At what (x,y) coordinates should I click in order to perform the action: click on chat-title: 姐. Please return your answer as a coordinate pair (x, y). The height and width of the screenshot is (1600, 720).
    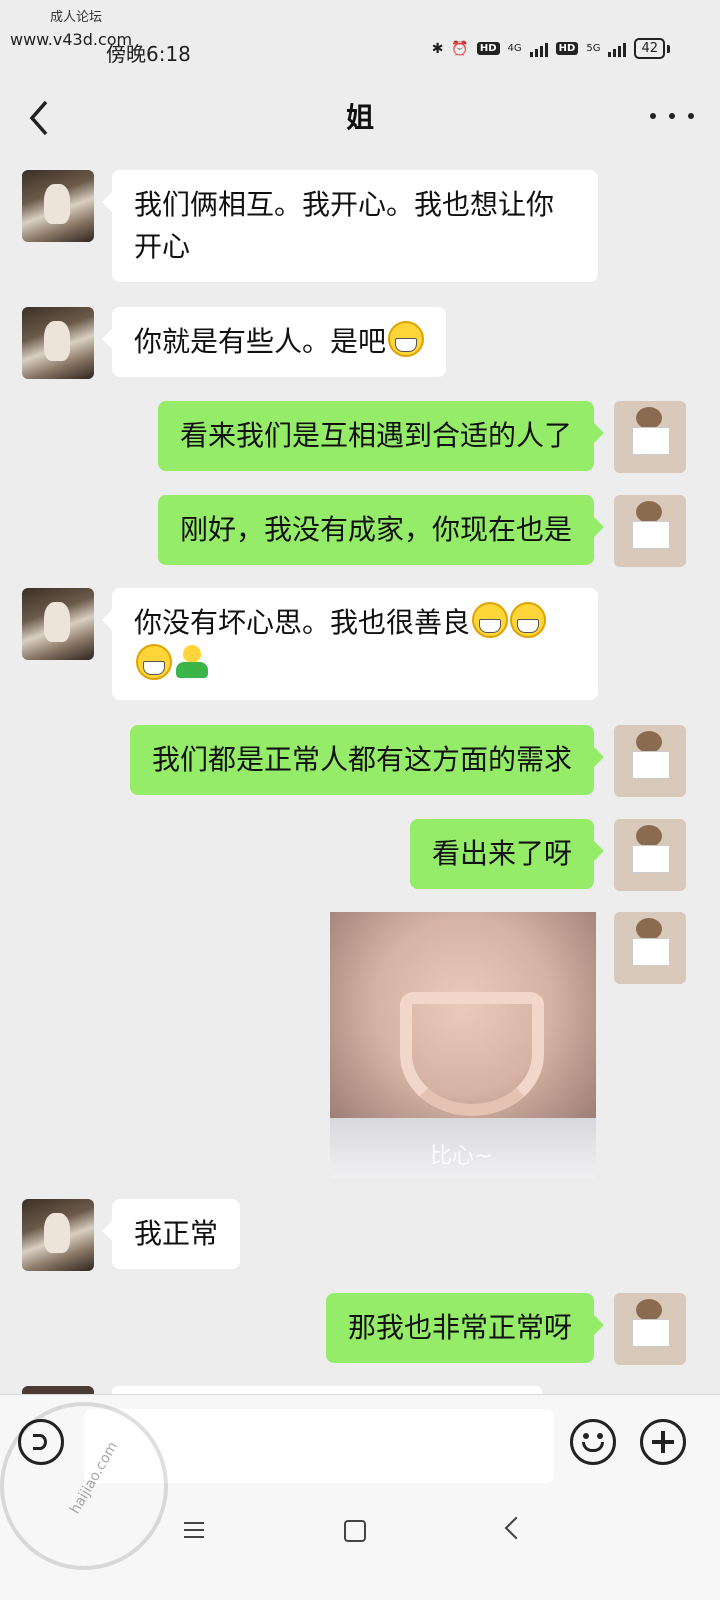
    Looking at the image, I should click on (359, 117).